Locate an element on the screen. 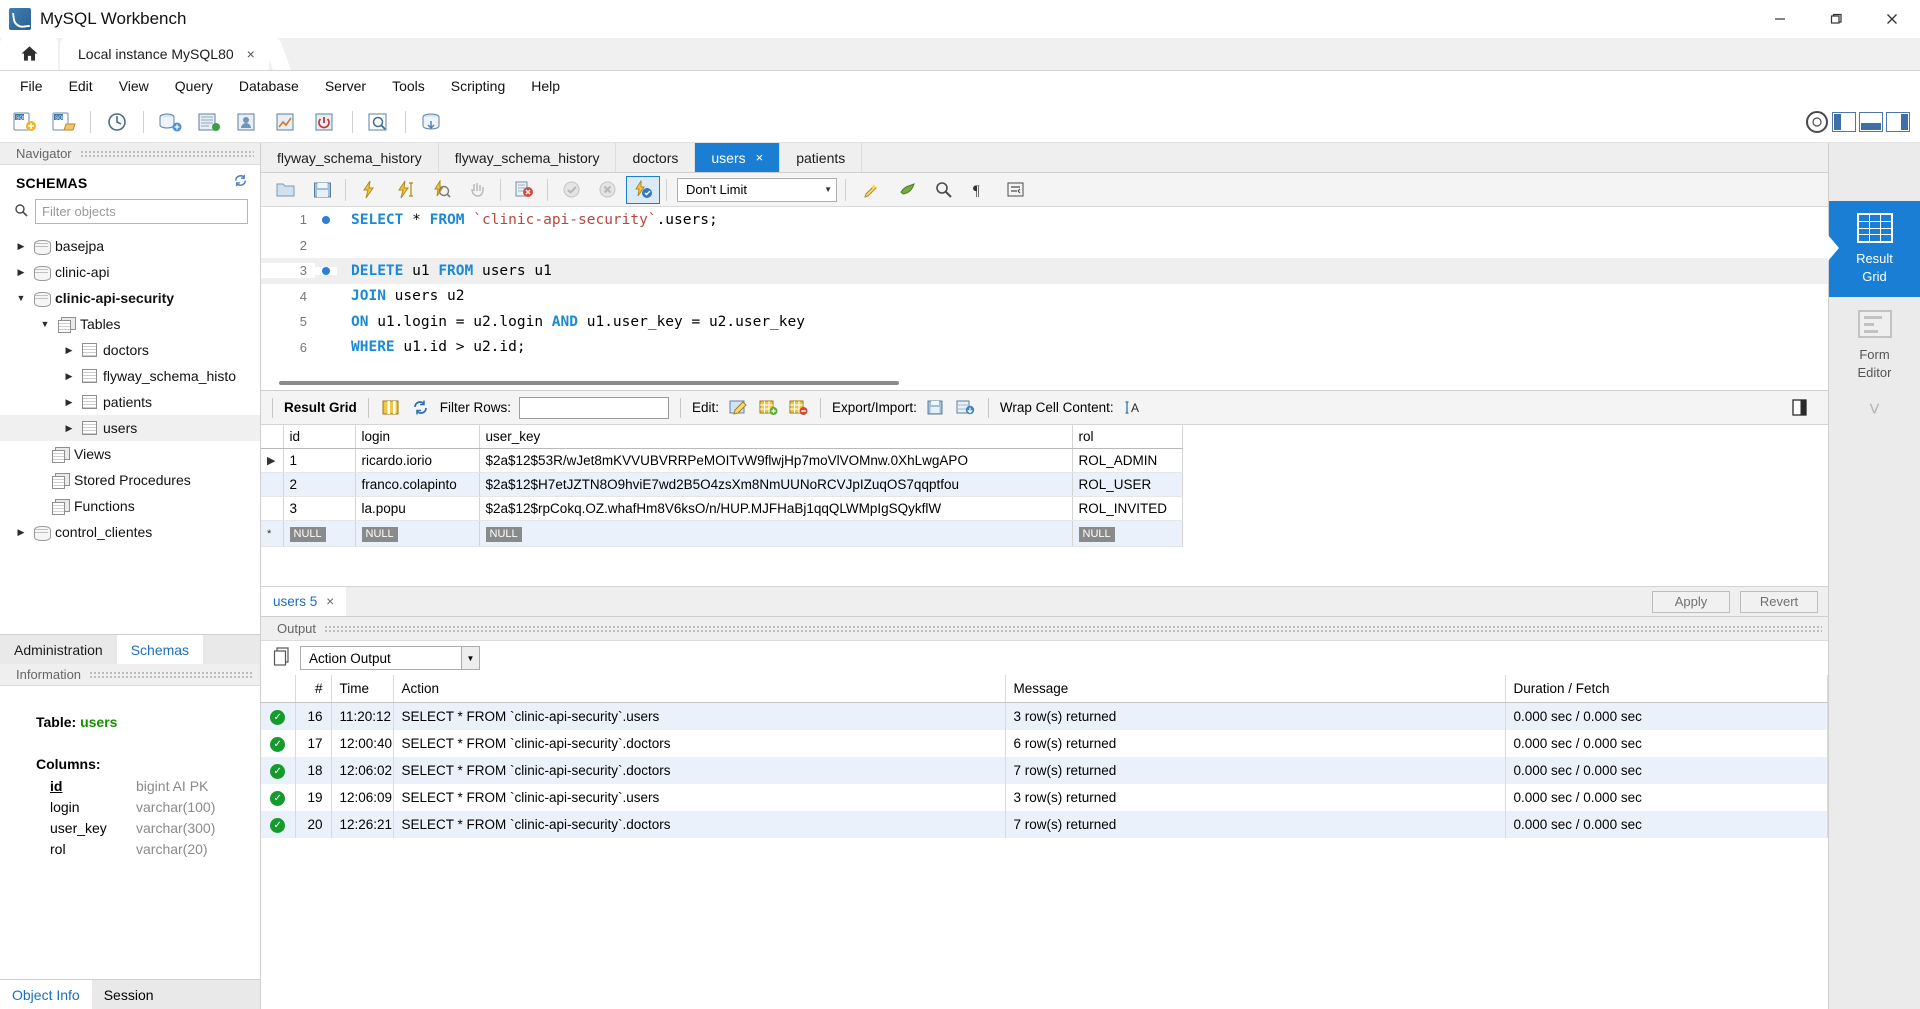 The width and height of the screenshot is (1920, 1009). tree-item-tables: ▼ Tables is located at coordinates (130, 324).